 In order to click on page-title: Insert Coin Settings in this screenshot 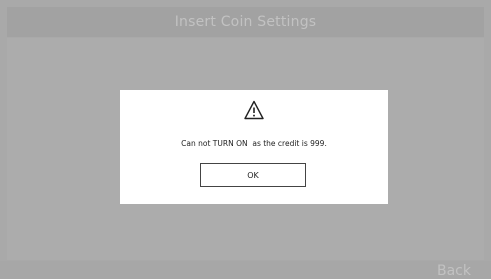, I will do `click(245, 22)`.